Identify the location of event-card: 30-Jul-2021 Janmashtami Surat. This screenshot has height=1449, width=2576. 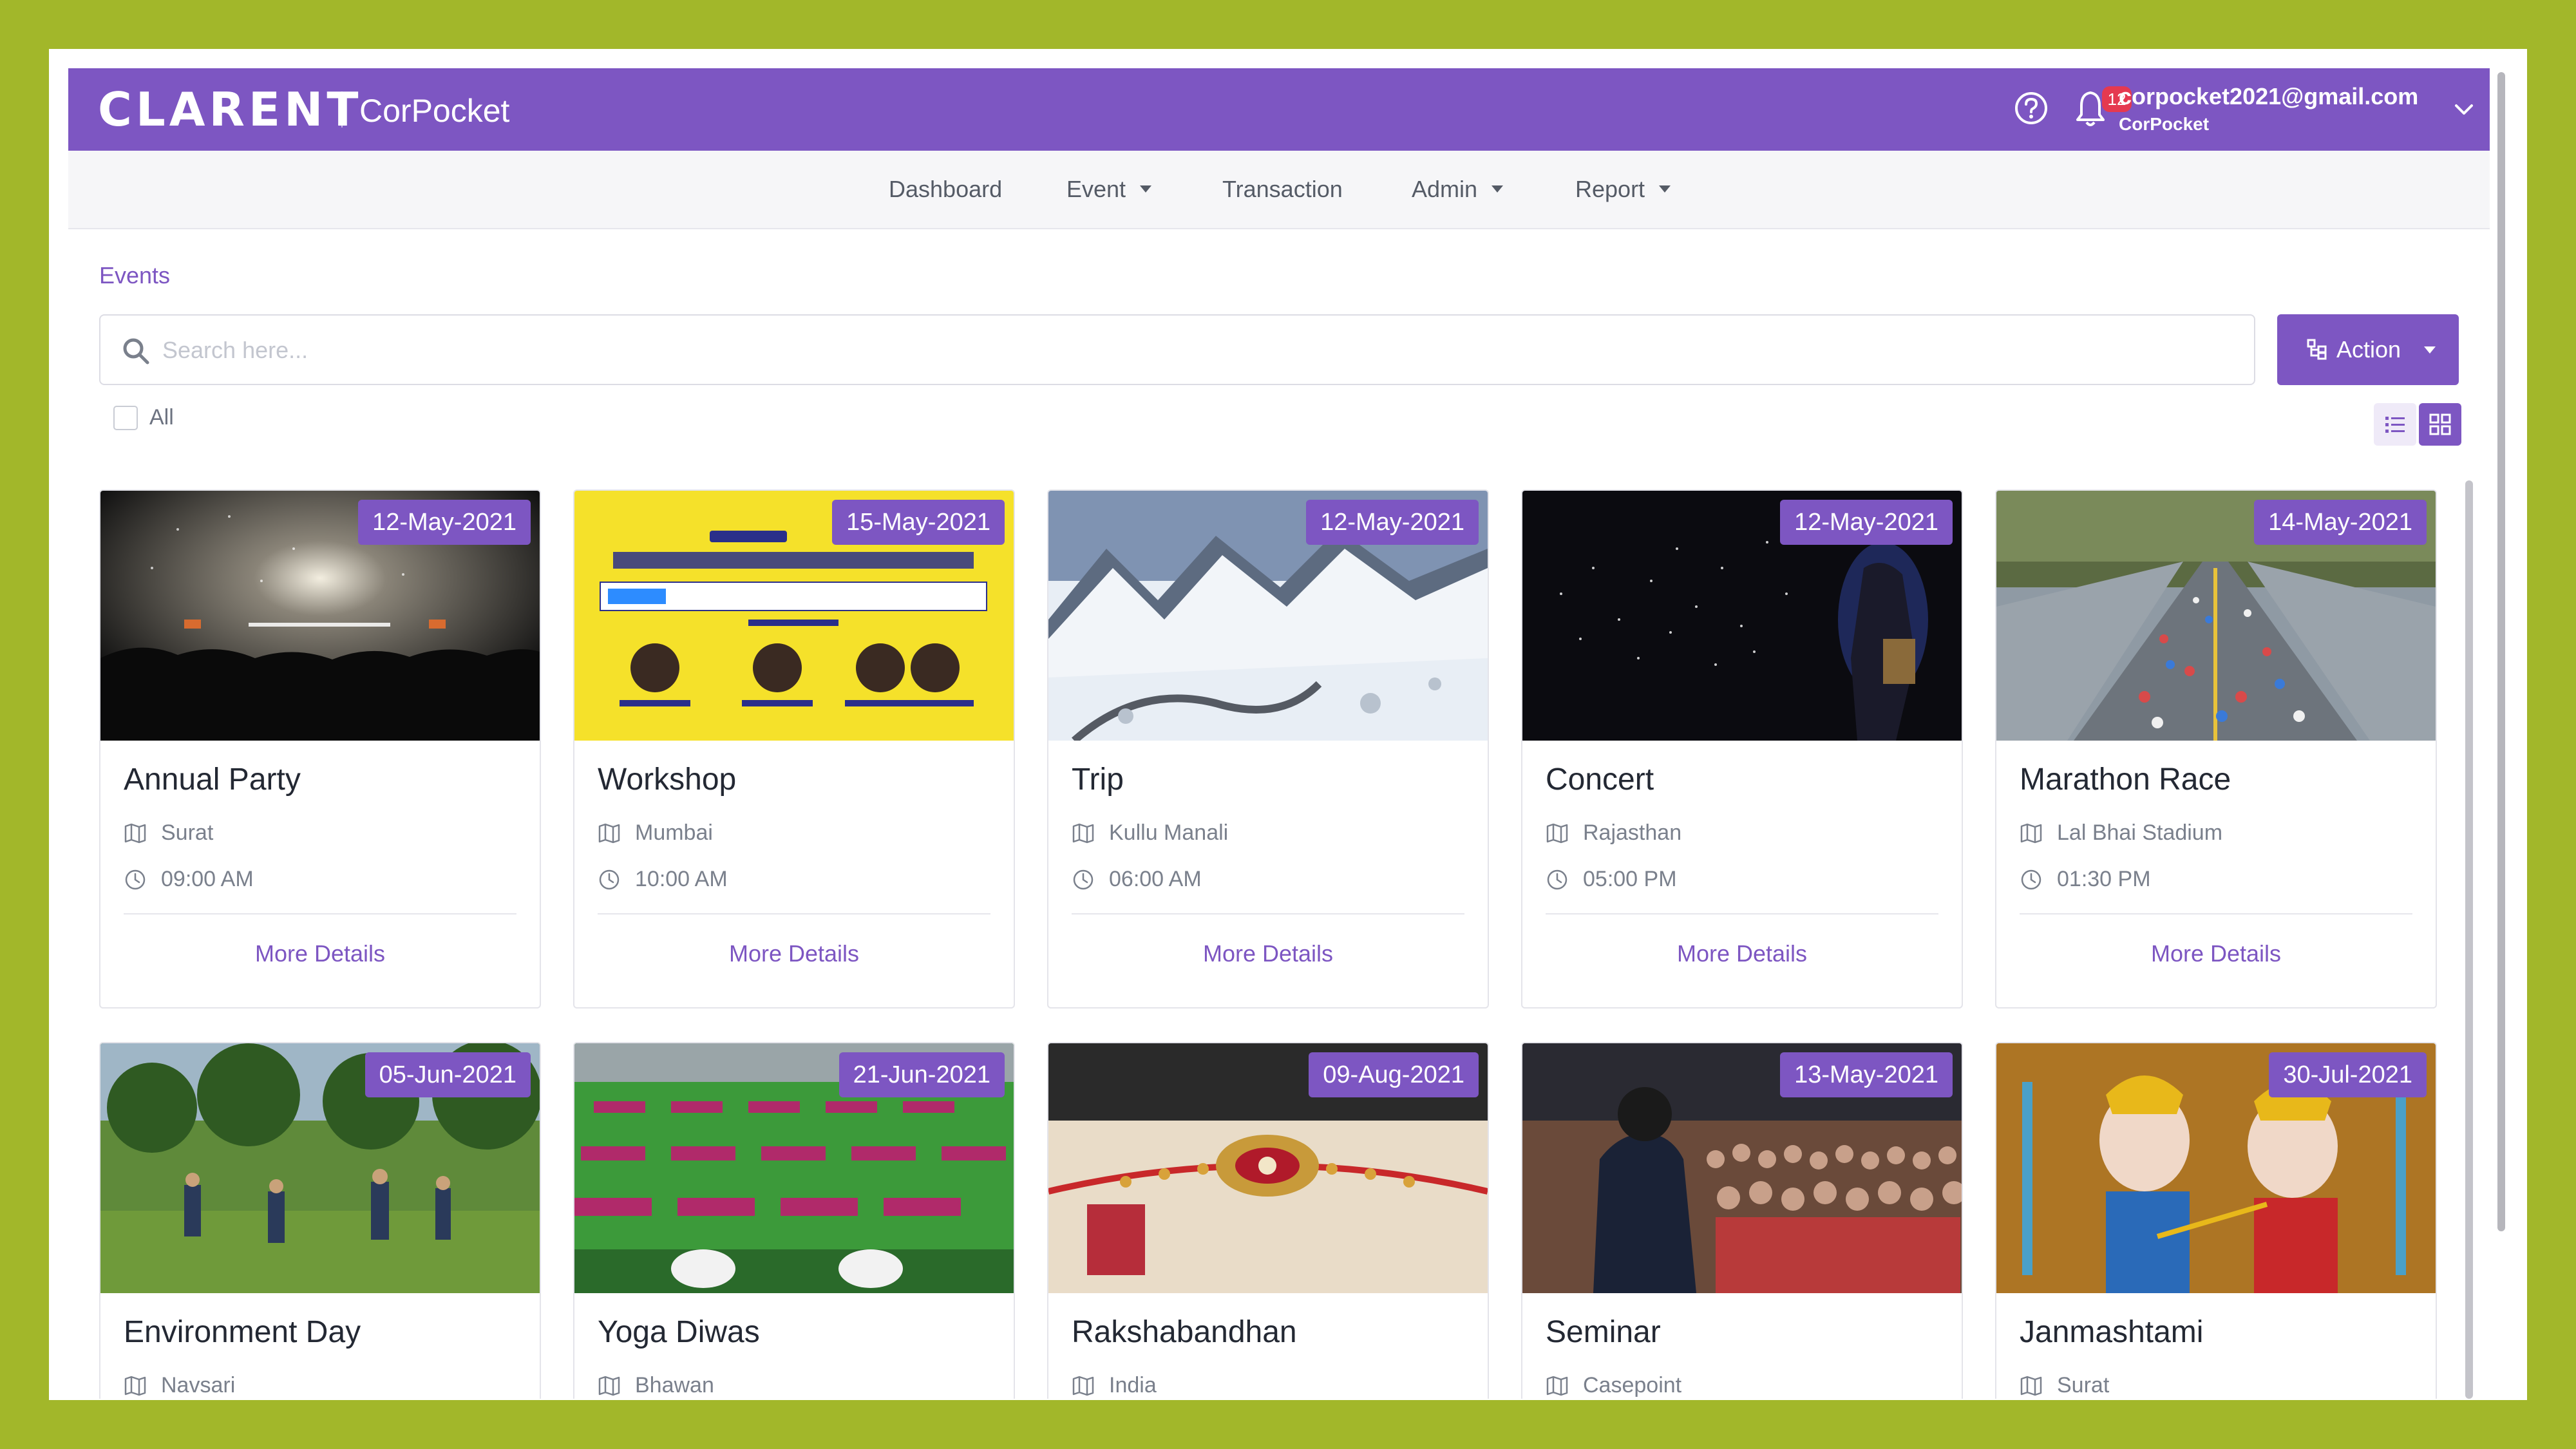
(2216, 1221).